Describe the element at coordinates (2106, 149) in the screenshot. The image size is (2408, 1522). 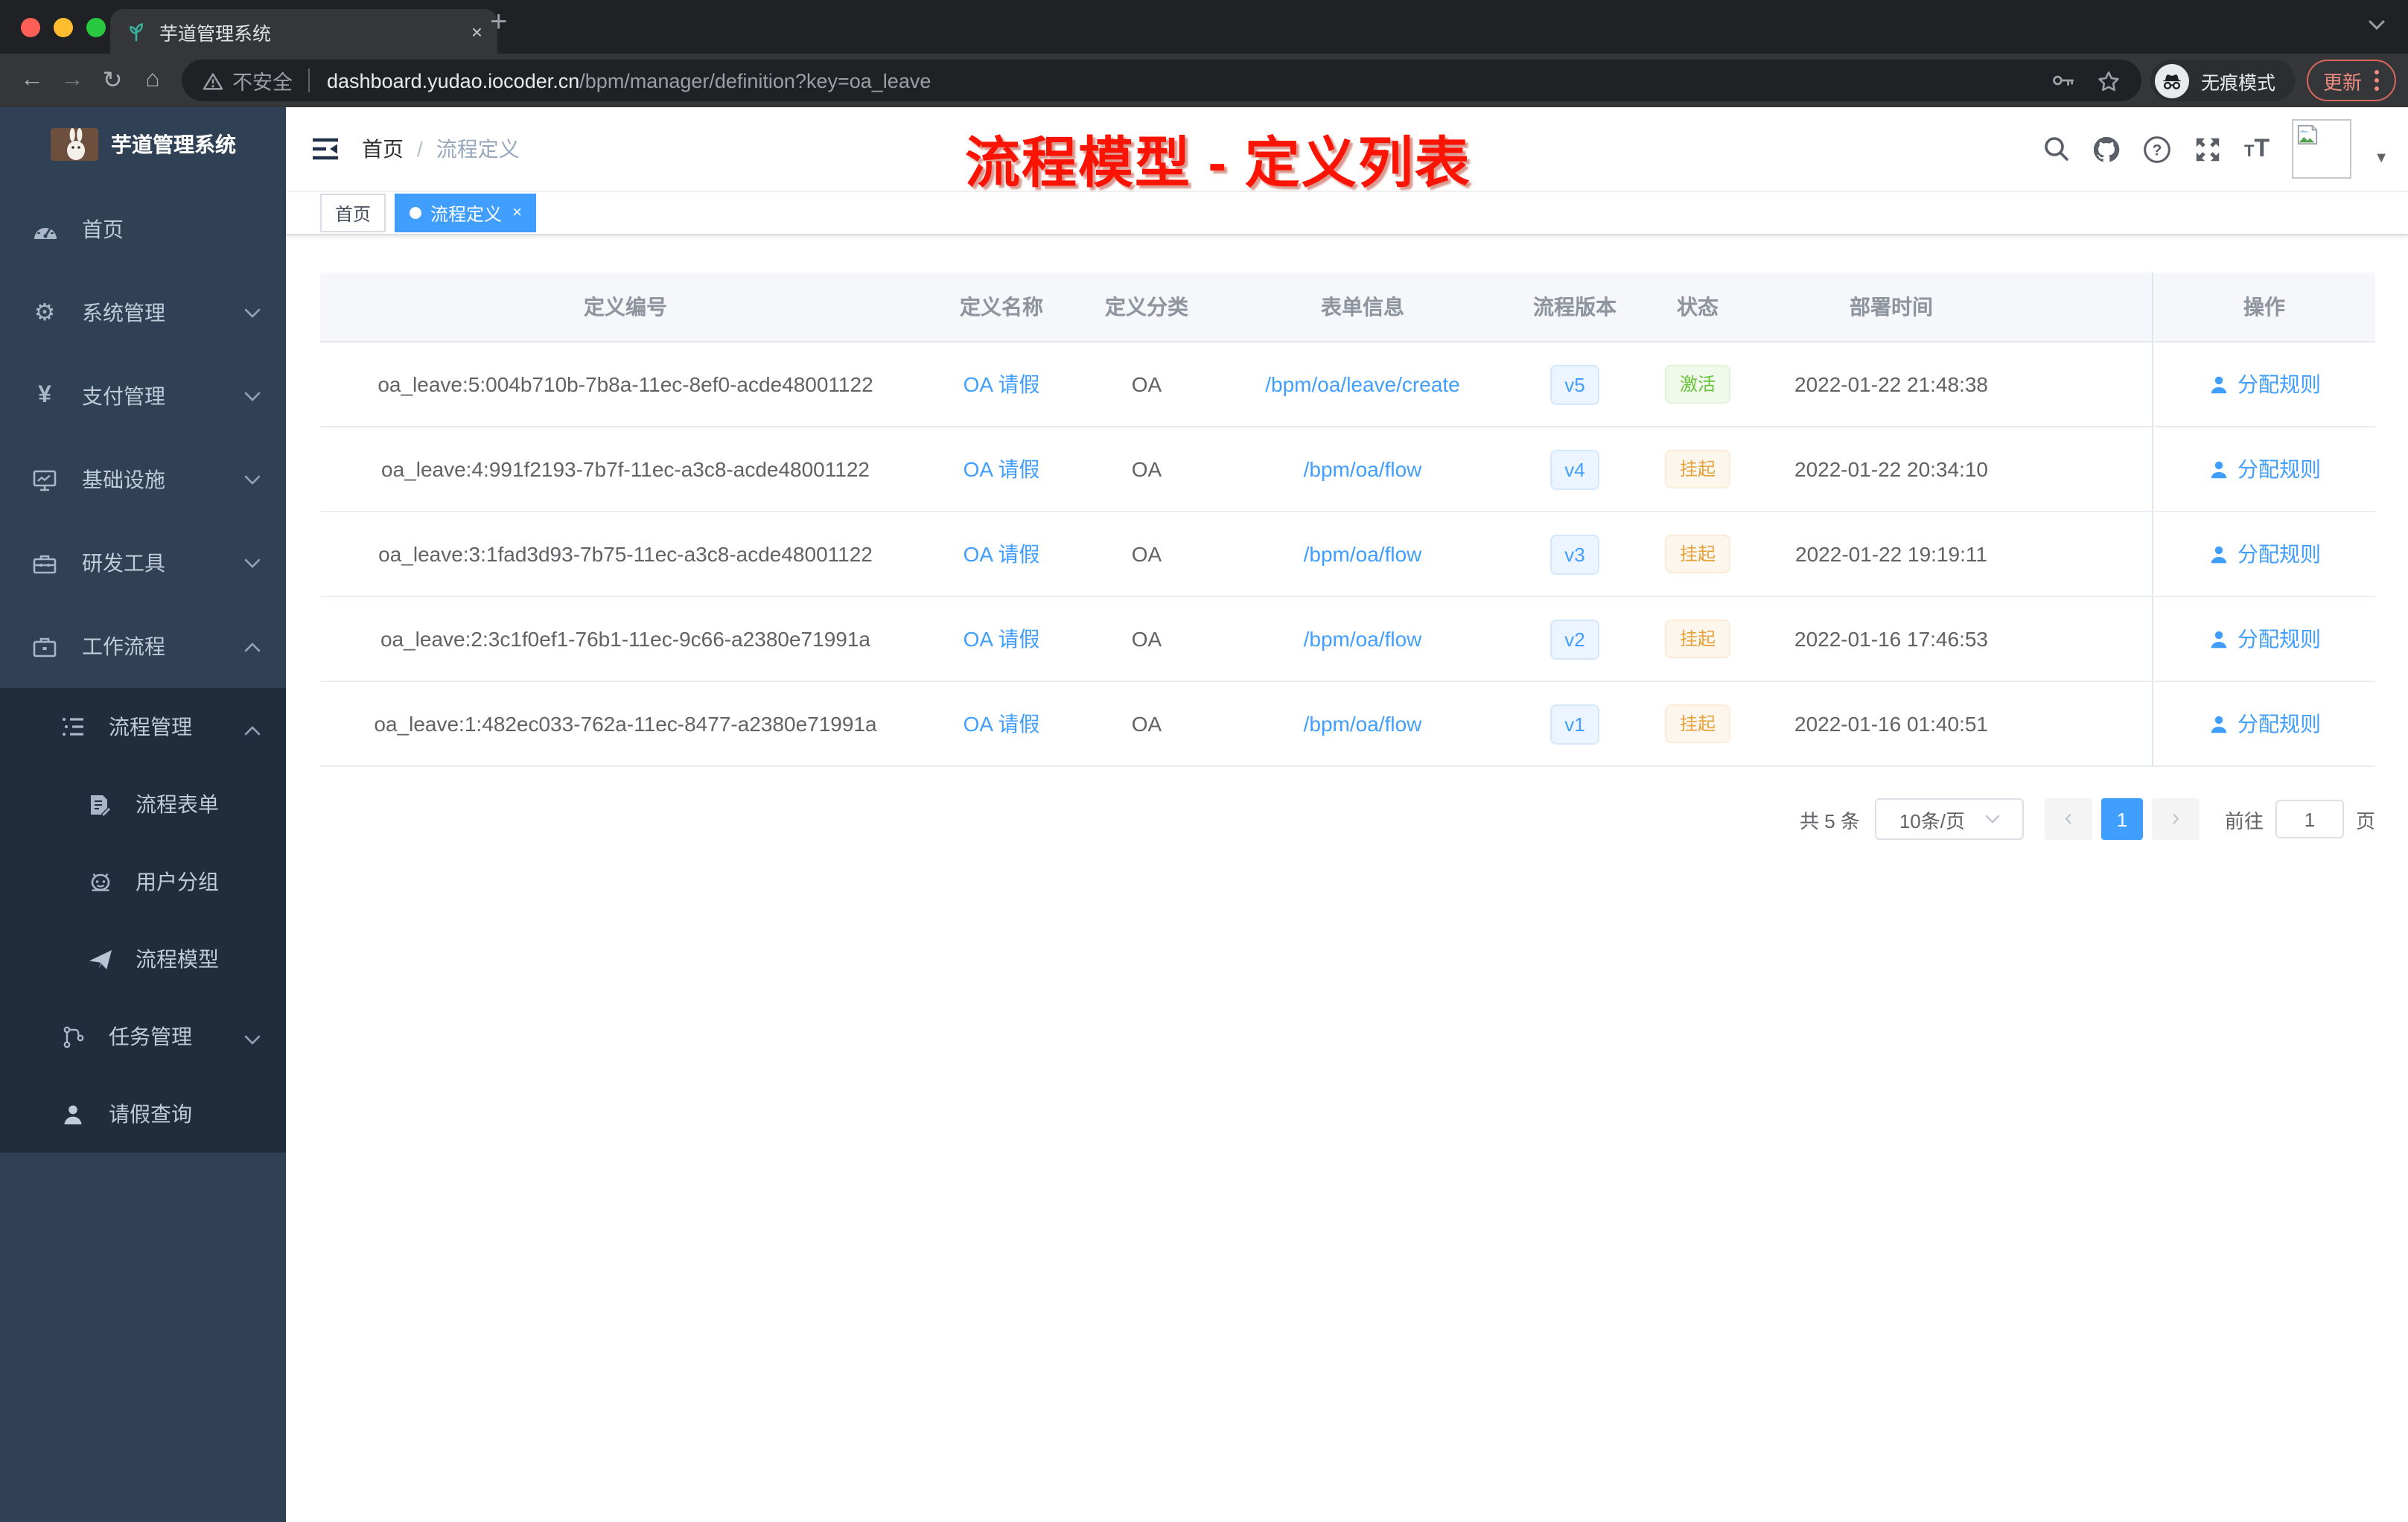
I see `github-icon` at that location.